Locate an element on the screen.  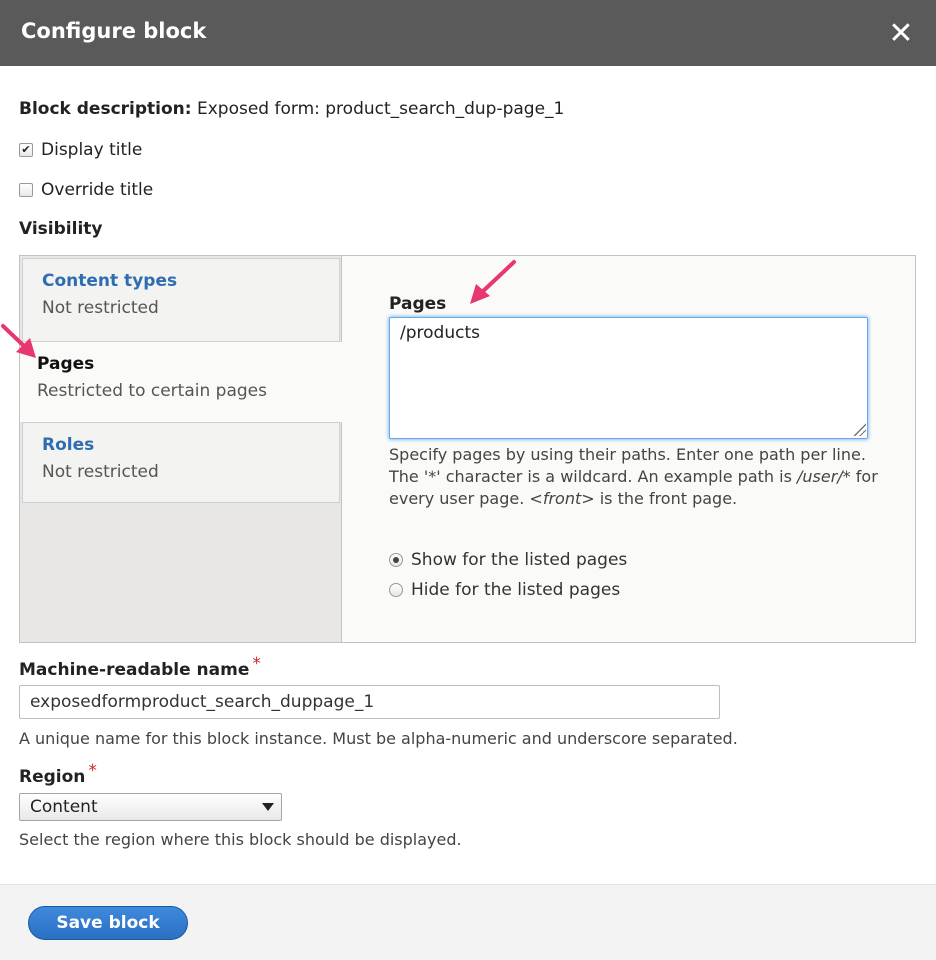
block-description-label: Block description: is located at coordinates (105, 109).